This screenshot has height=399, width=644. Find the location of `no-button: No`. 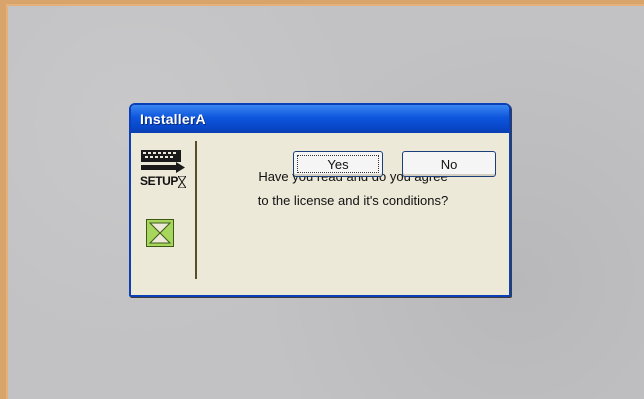

no-button: No is located at coordinates (449, 164).